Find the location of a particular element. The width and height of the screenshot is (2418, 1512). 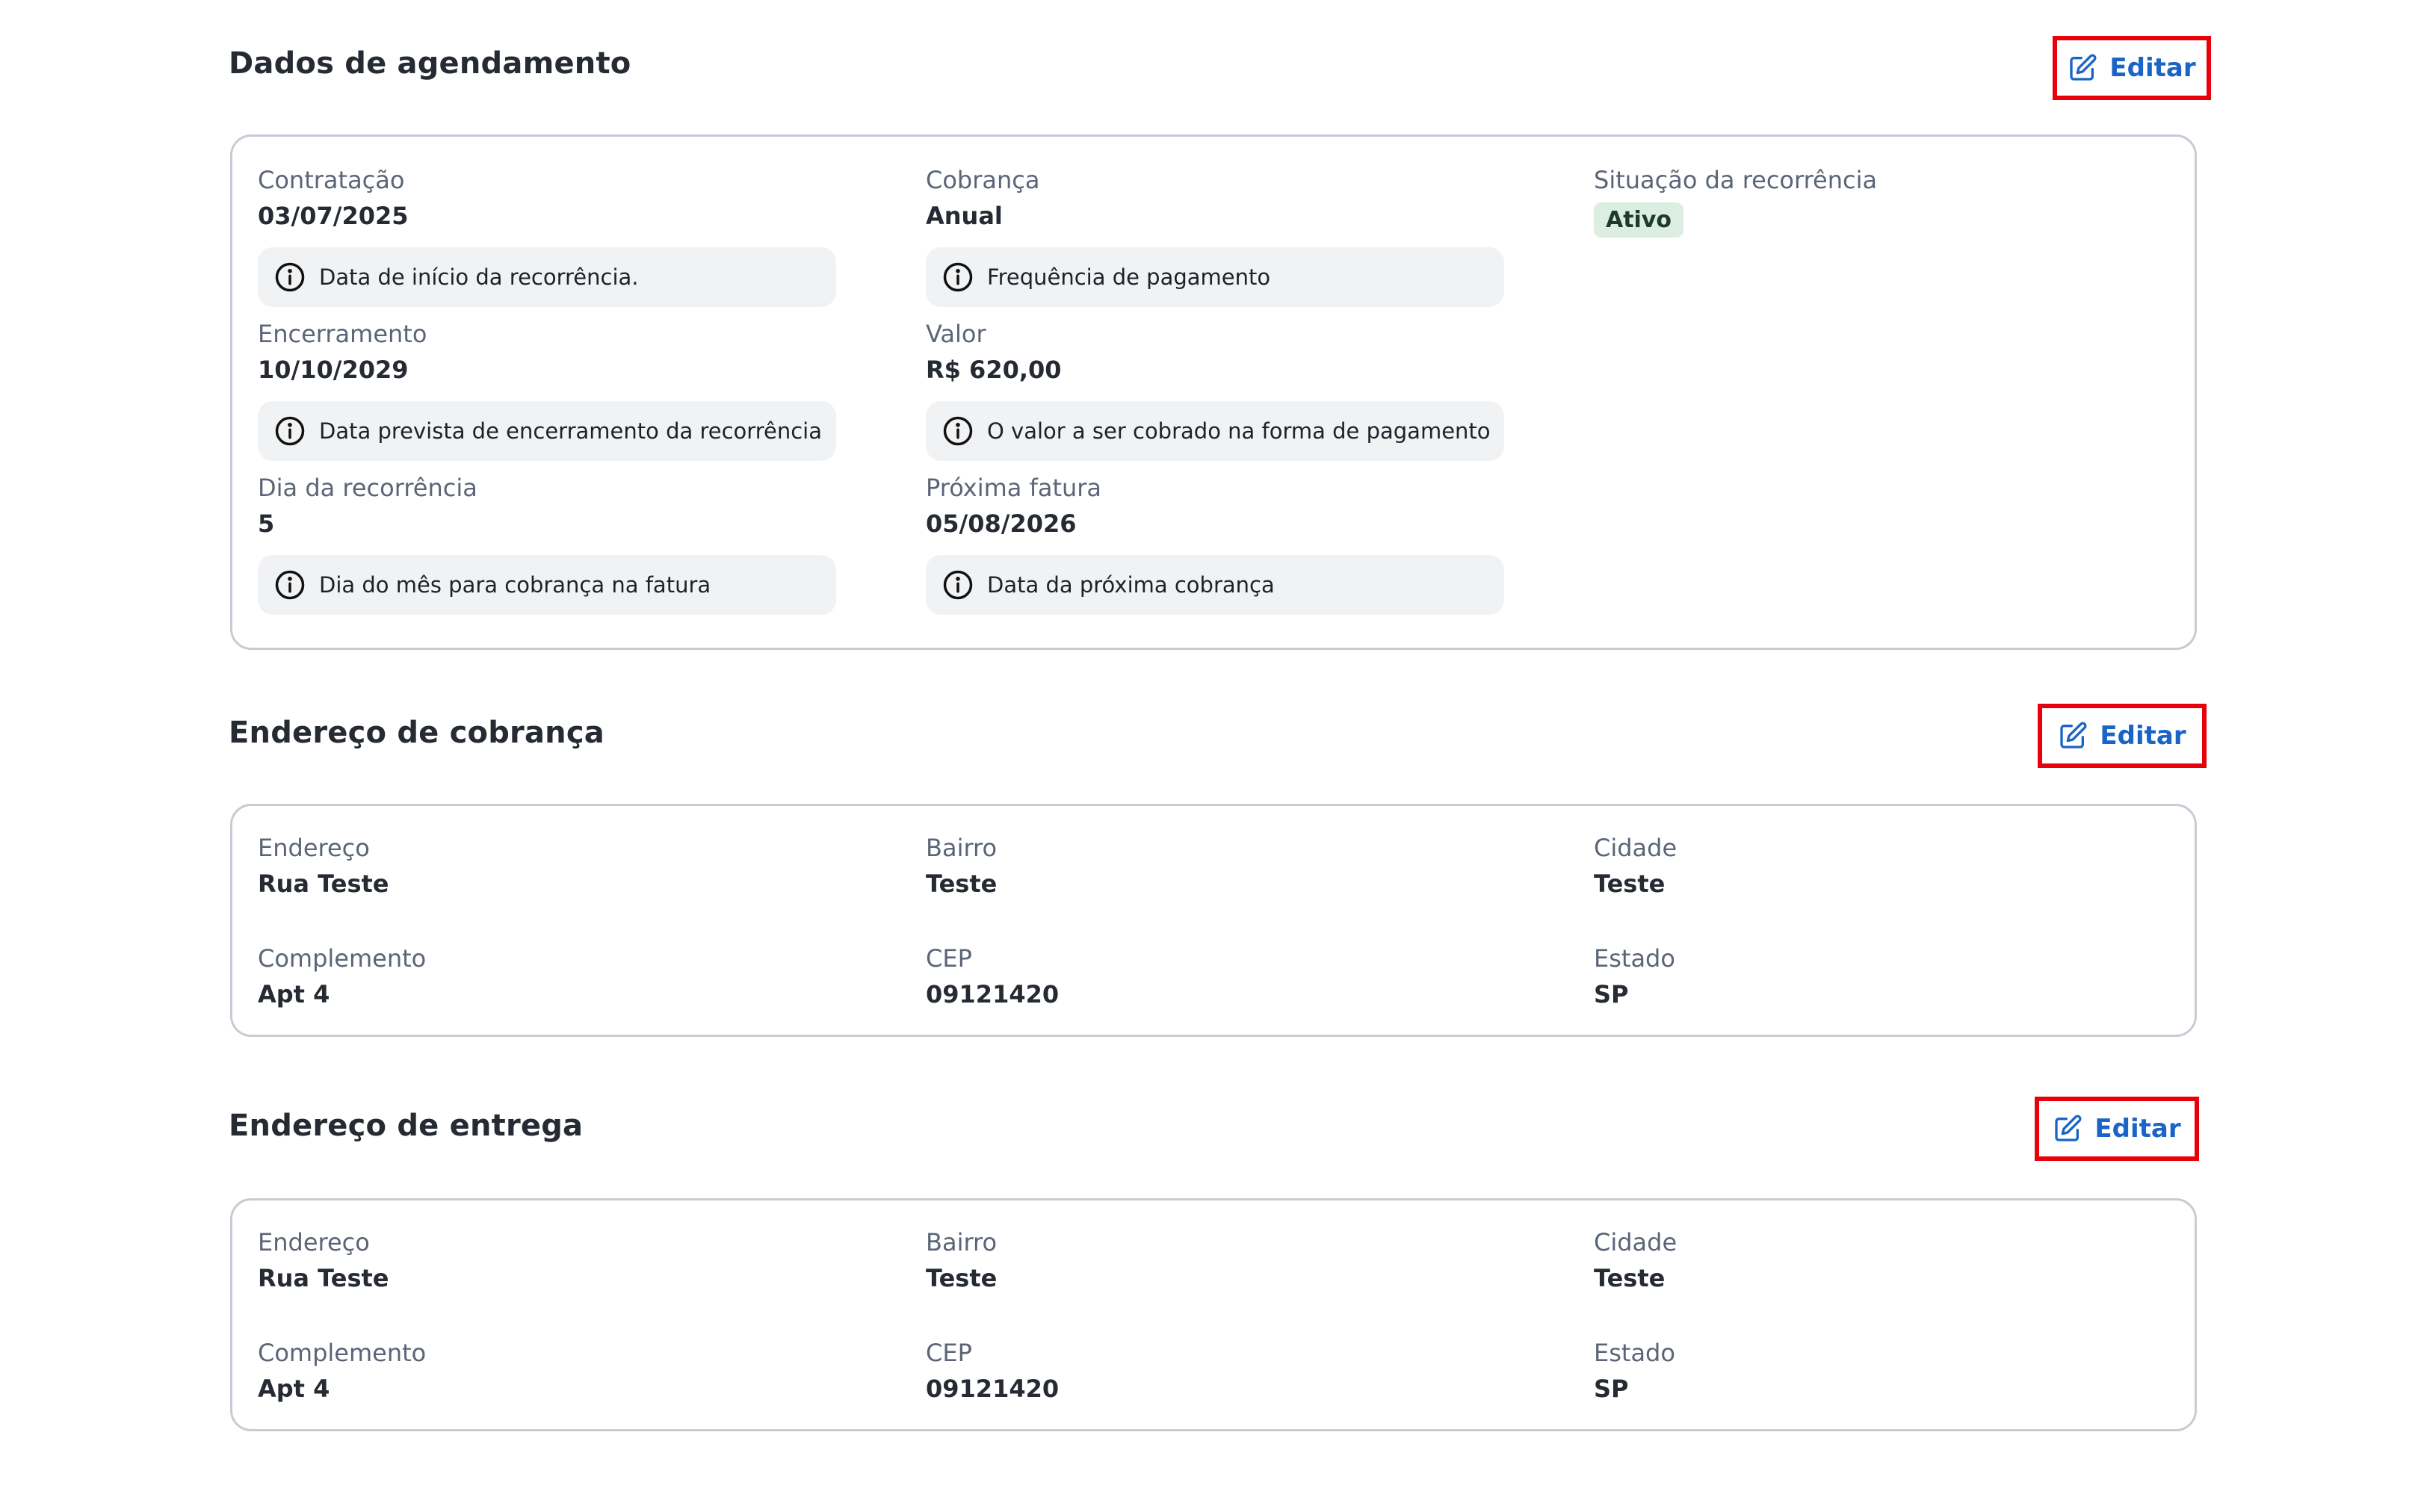

hint-dia-recorrencia: Dia do mês para cobrança na fatura is located at coordinates (547, 585).